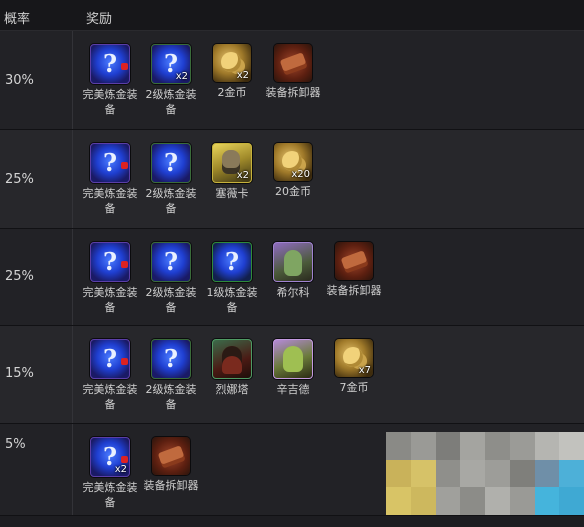 The height and width of the screenshot is (527, 584). I want to click on header-reward: 奖励, so click(99, 19).